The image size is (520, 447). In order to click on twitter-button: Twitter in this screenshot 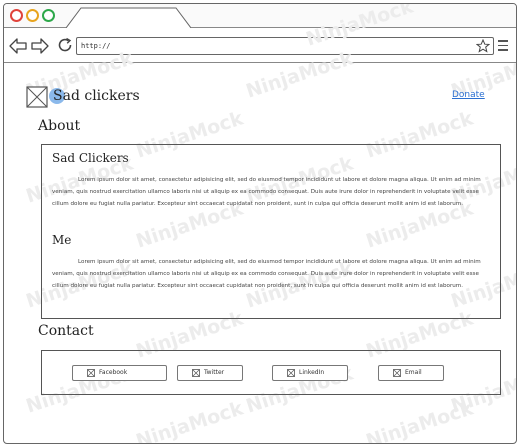, I will do `click(210, 373)`.